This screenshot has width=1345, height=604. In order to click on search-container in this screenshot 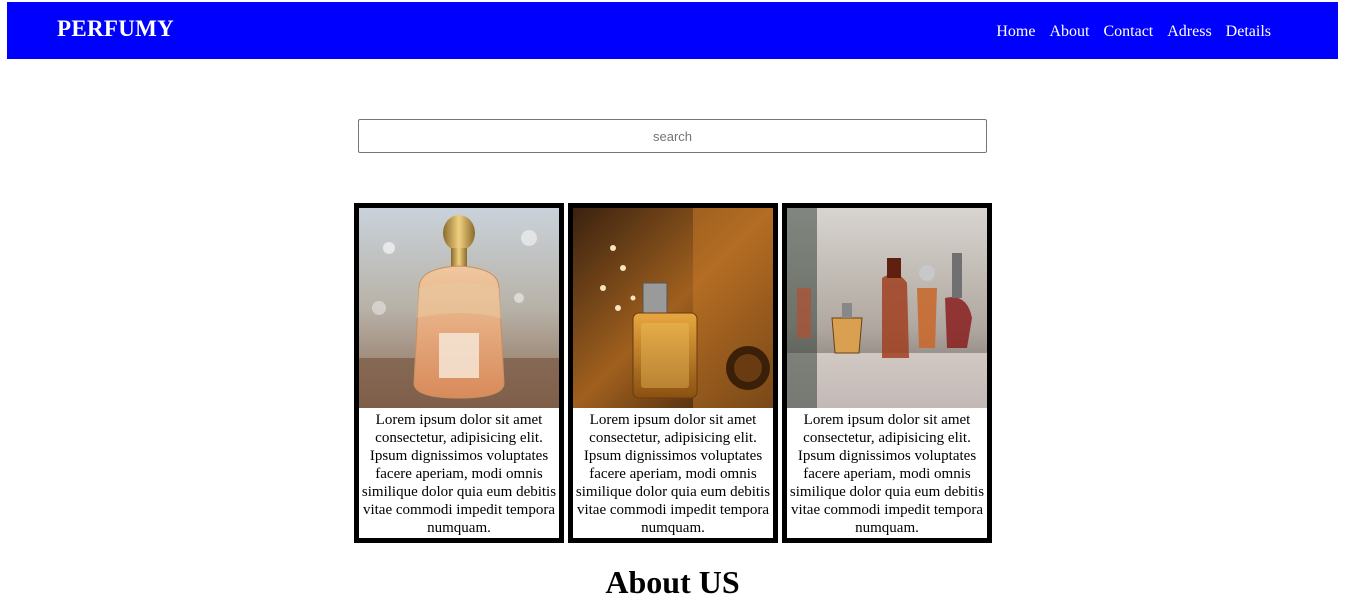, I will do `click(672, 136)`.